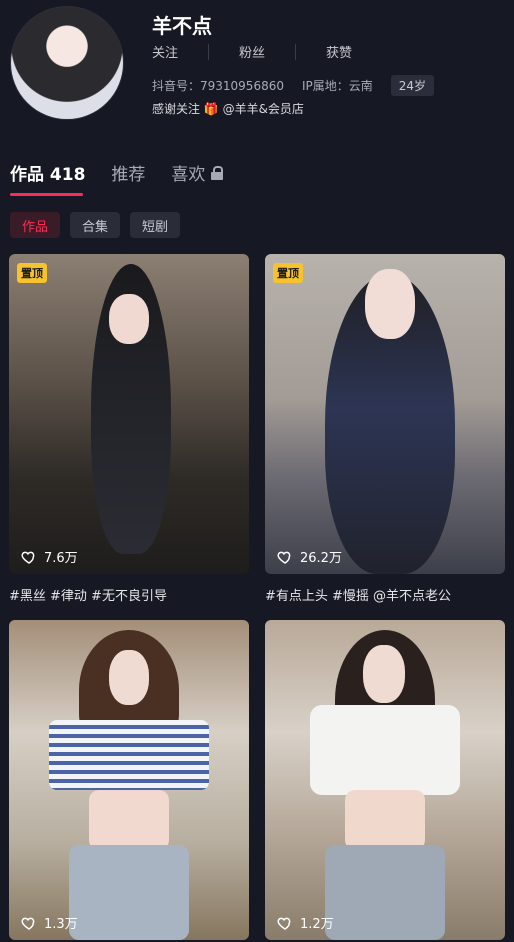 The image size is (514, 942). What do you see at coordinates (337, 86) in the screenshot?
I see `ip-location: IP属地：云南` at bounding box center [337, 86].